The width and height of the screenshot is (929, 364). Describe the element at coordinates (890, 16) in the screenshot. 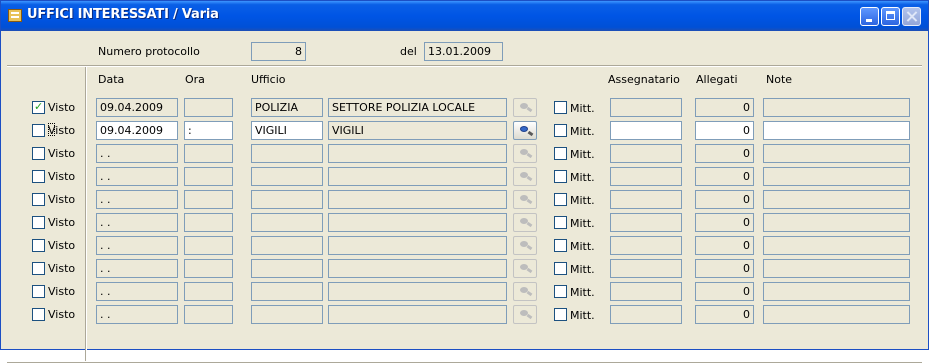

I see `maximize-button` at that location.